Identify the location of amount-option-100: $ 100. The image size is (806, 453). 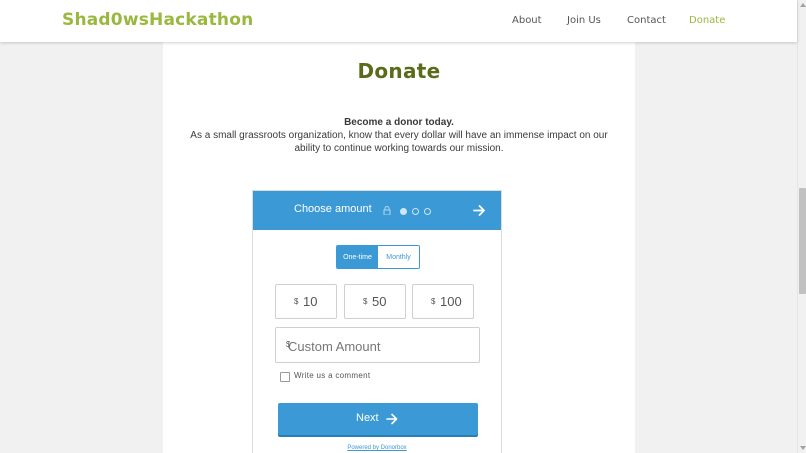
(443, 301).